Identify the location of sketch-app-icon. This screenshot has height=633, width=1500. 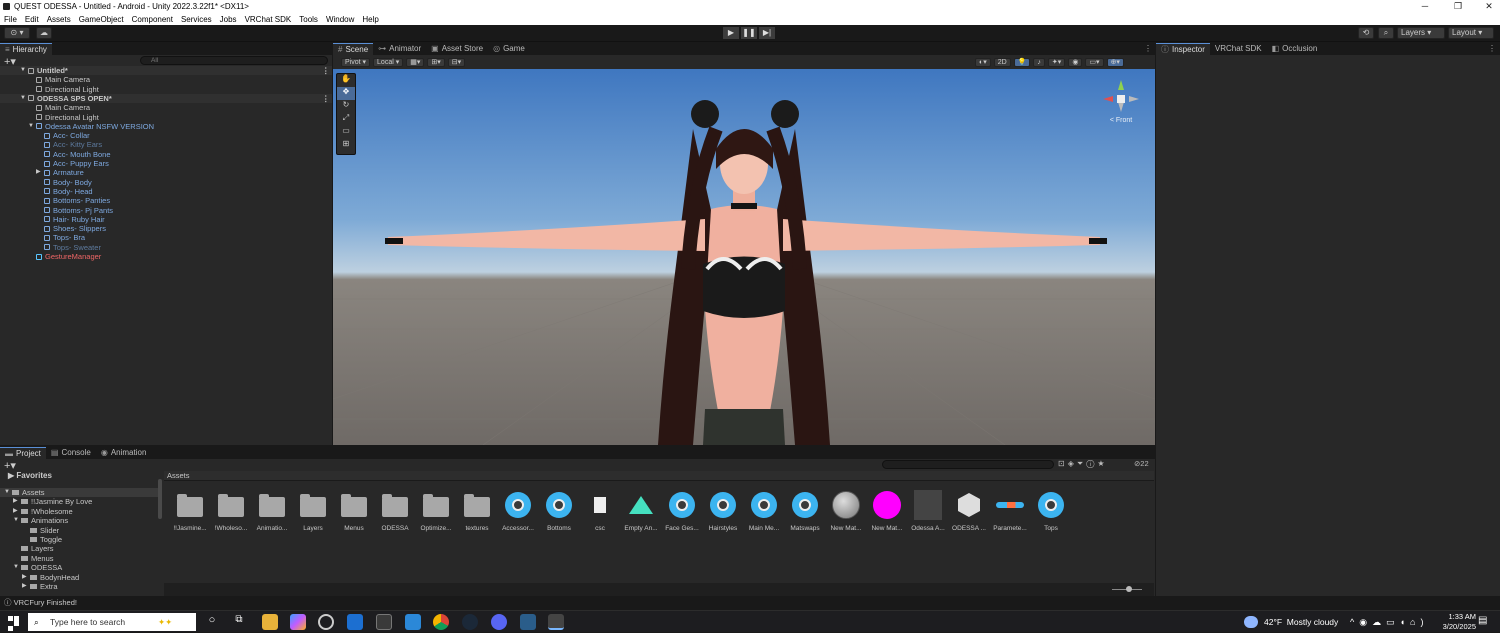
(413, 622).